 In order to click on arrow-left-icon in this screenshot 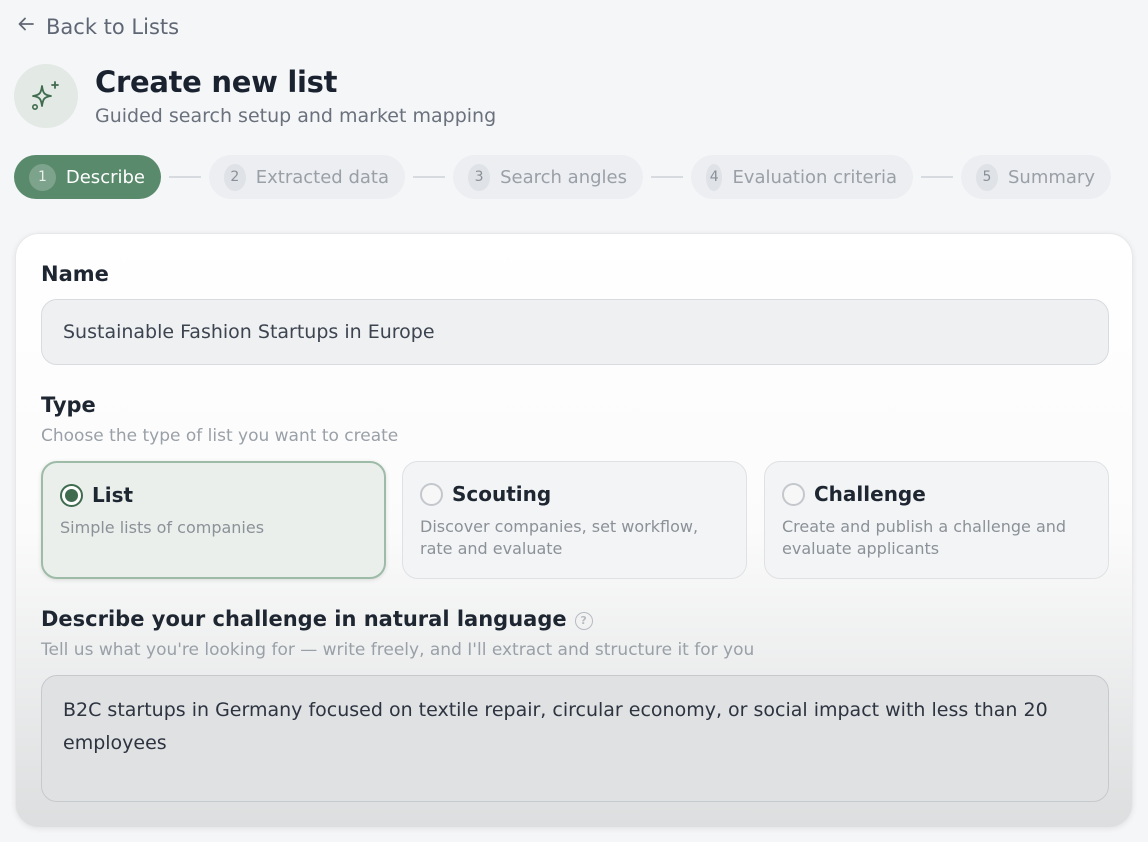, I will do `click(26, 26)`.